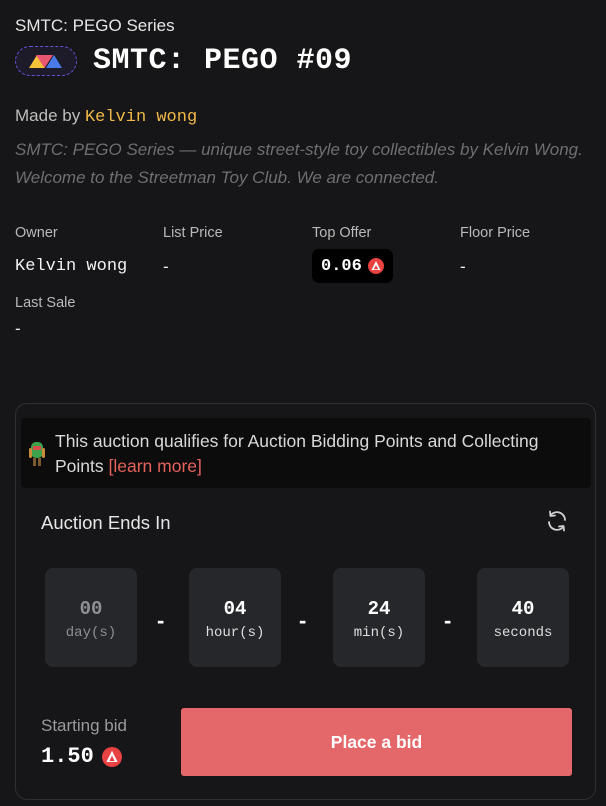 This screenshot has height=806, width=606. I want to click on owner-label: Owner, so click(36, 233).